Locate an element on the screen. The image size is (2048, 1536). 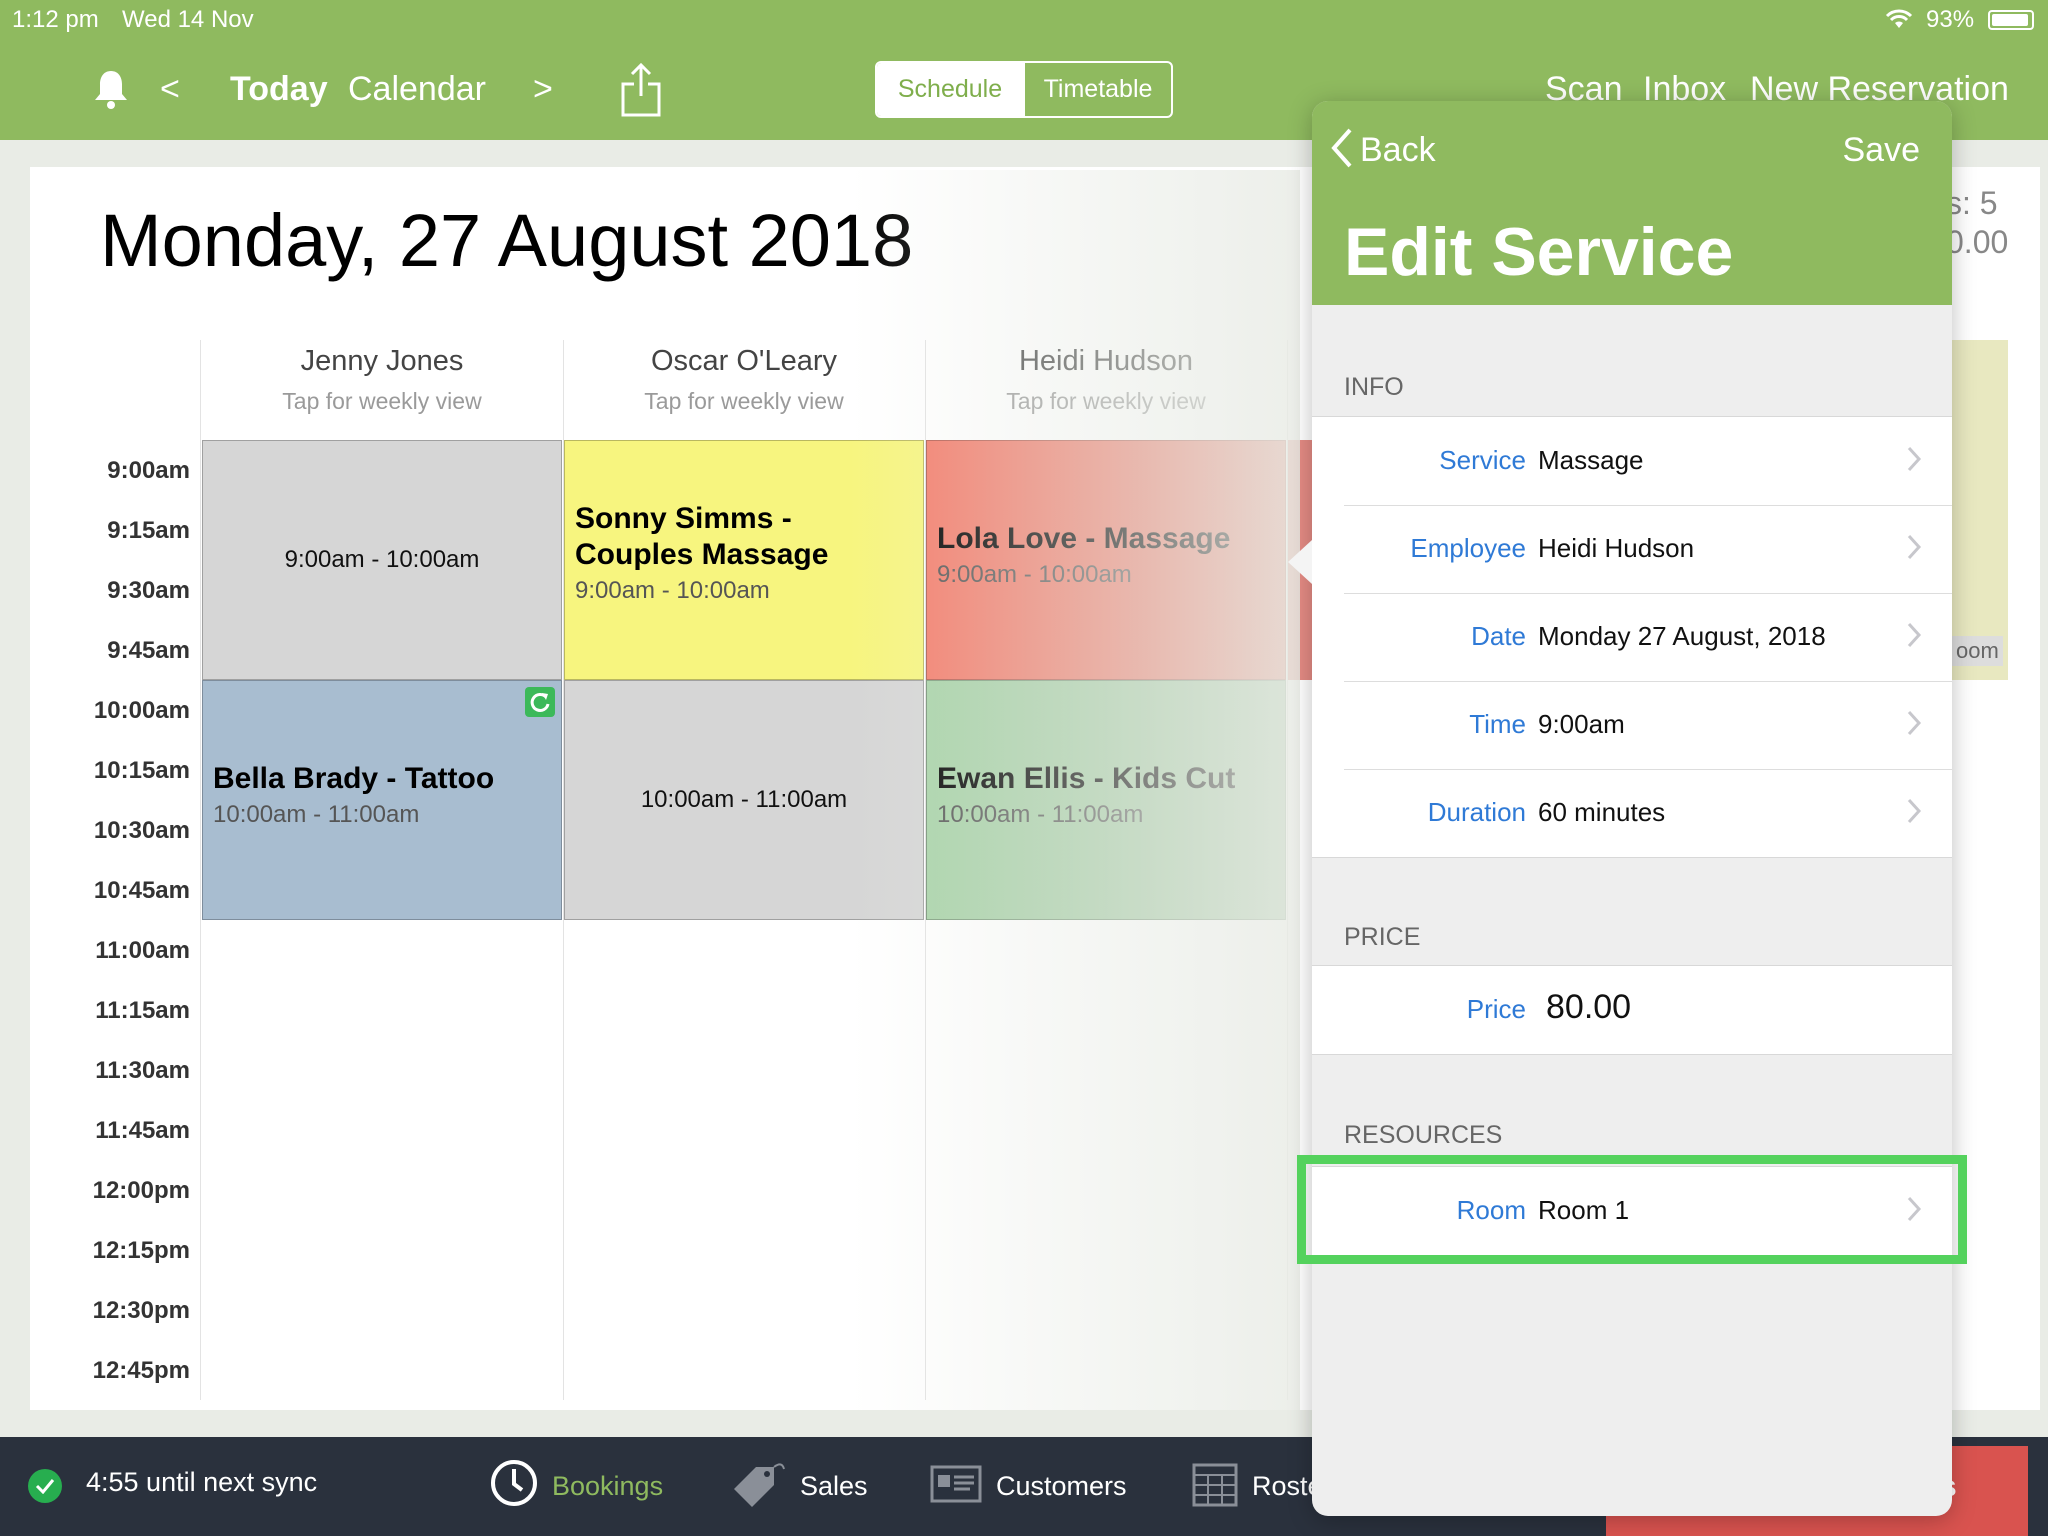
column-header-oscar: Oscar O'Leary Tap for weekly view is located at coordinates (744, 380).